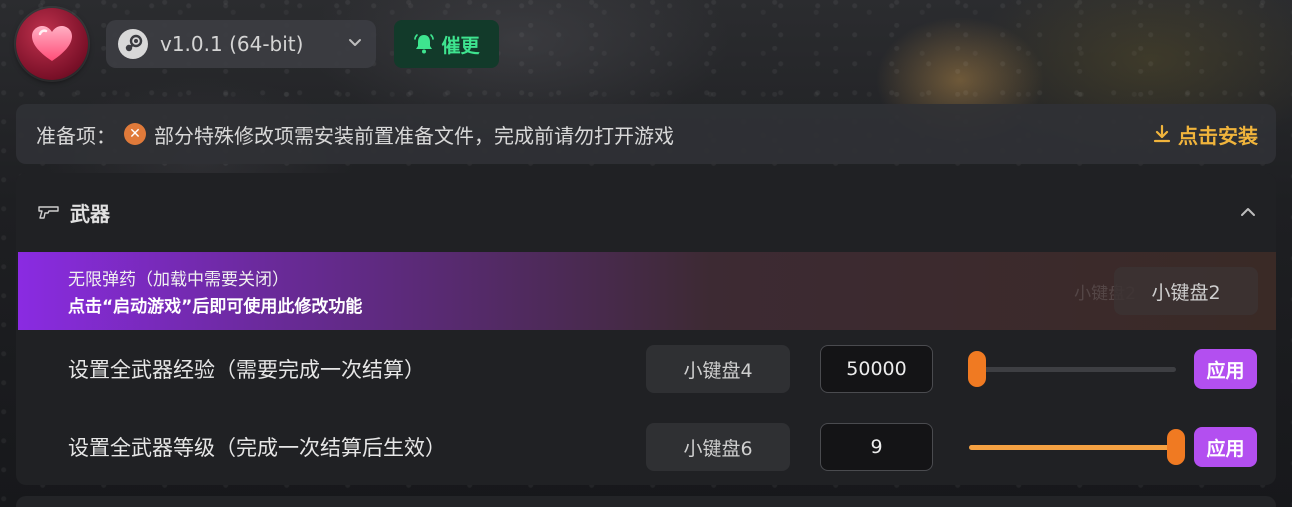 The width and height of the screenshot is (1292, 507). I want to click on setting-label: 设置全武器等级（完成一次结算后生效）, so click(257, 448).